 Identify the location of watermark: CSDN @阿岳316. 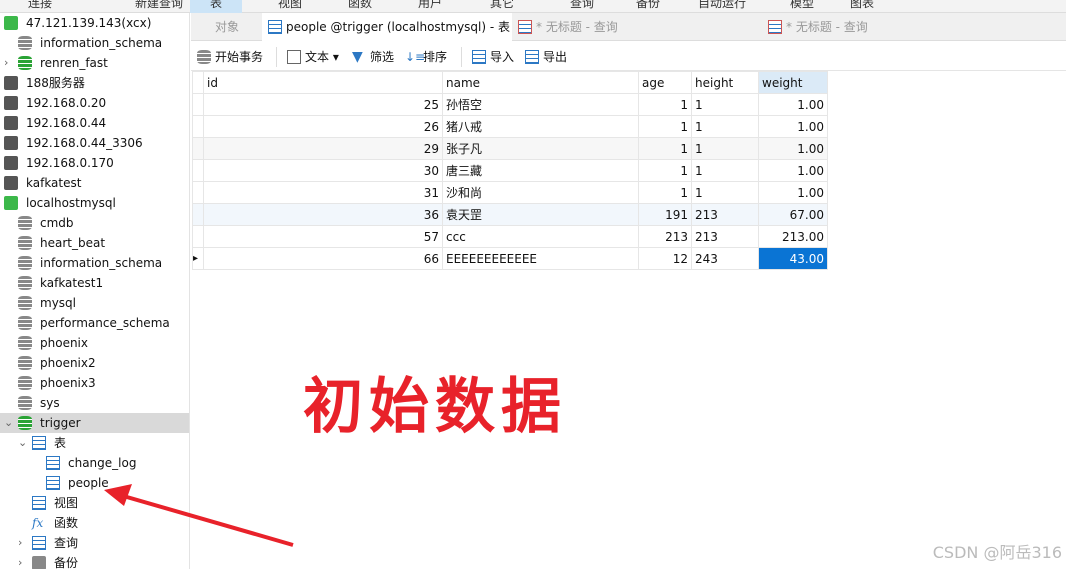
(997, 552).